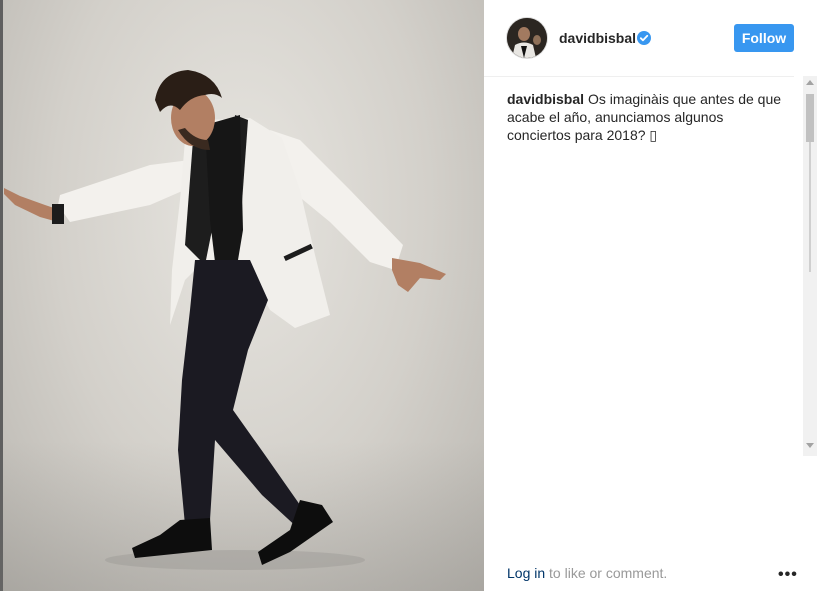  Describe the element at coordinates (810, 445) in the screenshot. I see `scroll-down-arrow-icon` at that location.